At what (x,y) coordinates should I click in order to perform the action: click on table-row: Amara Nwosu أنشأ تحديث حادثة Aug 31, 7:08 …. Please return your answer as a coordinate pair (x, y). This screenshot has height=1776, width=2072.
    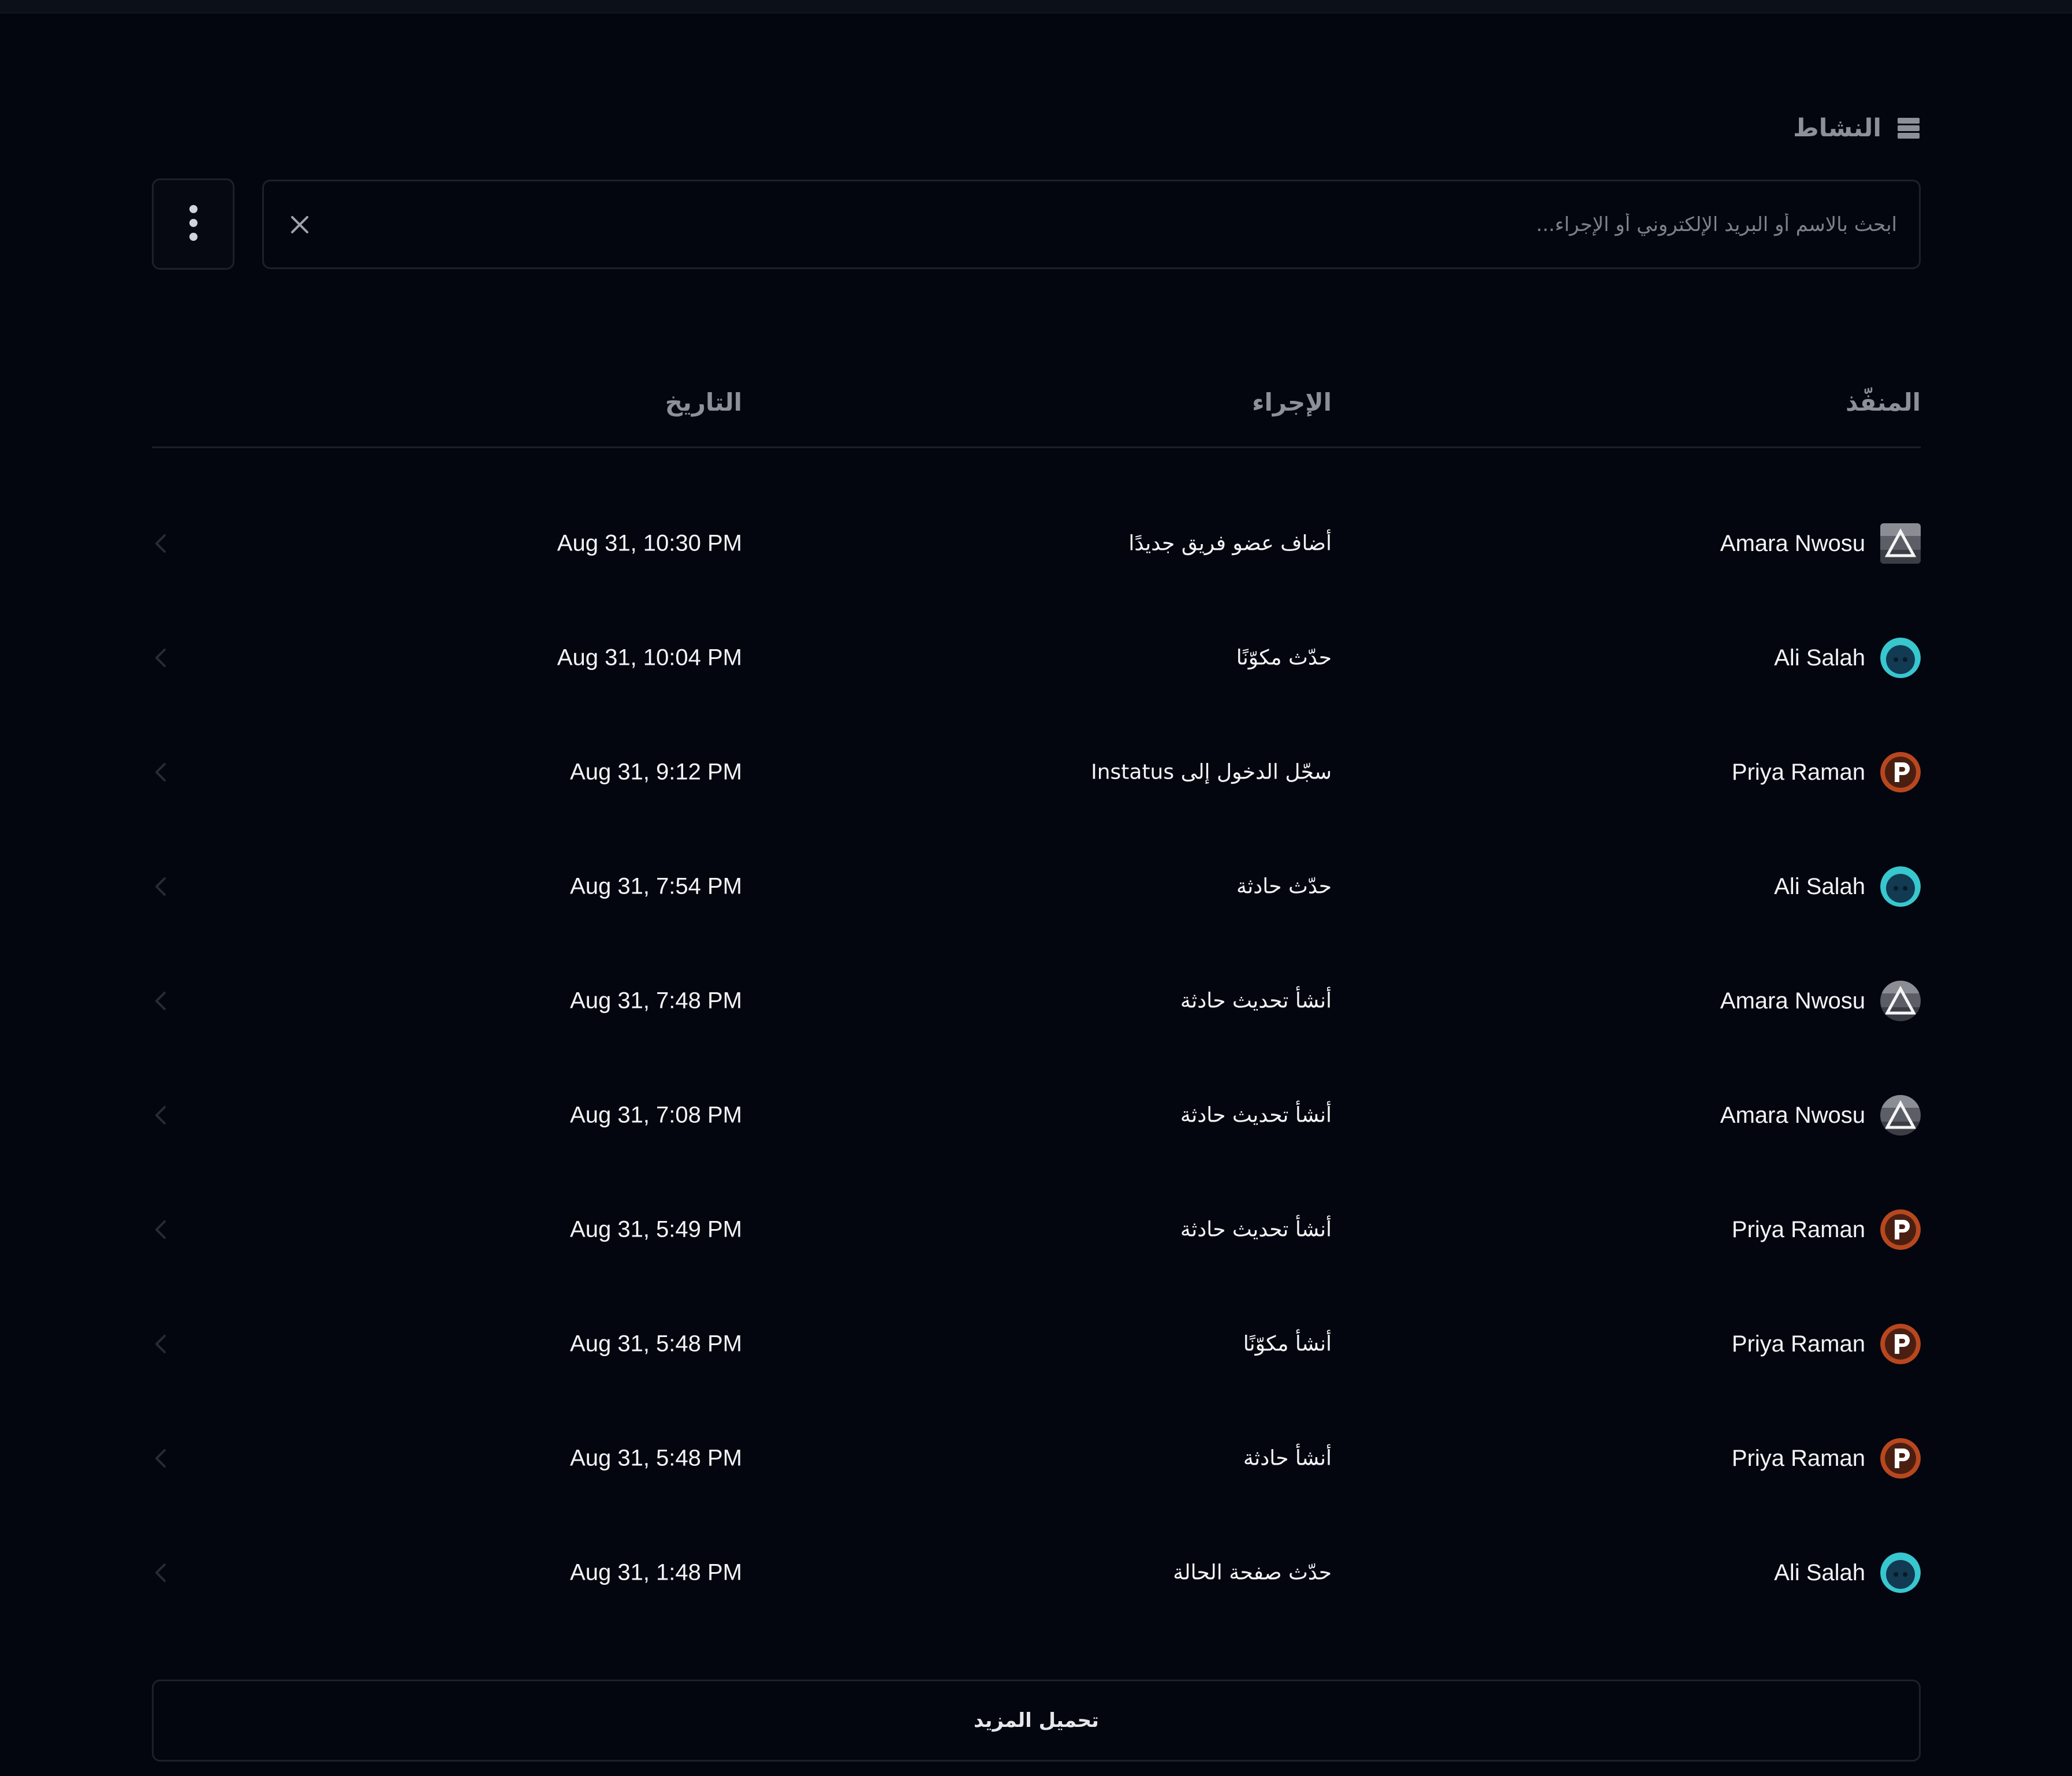
    Looking at the image, I should click on (1036, 1115).